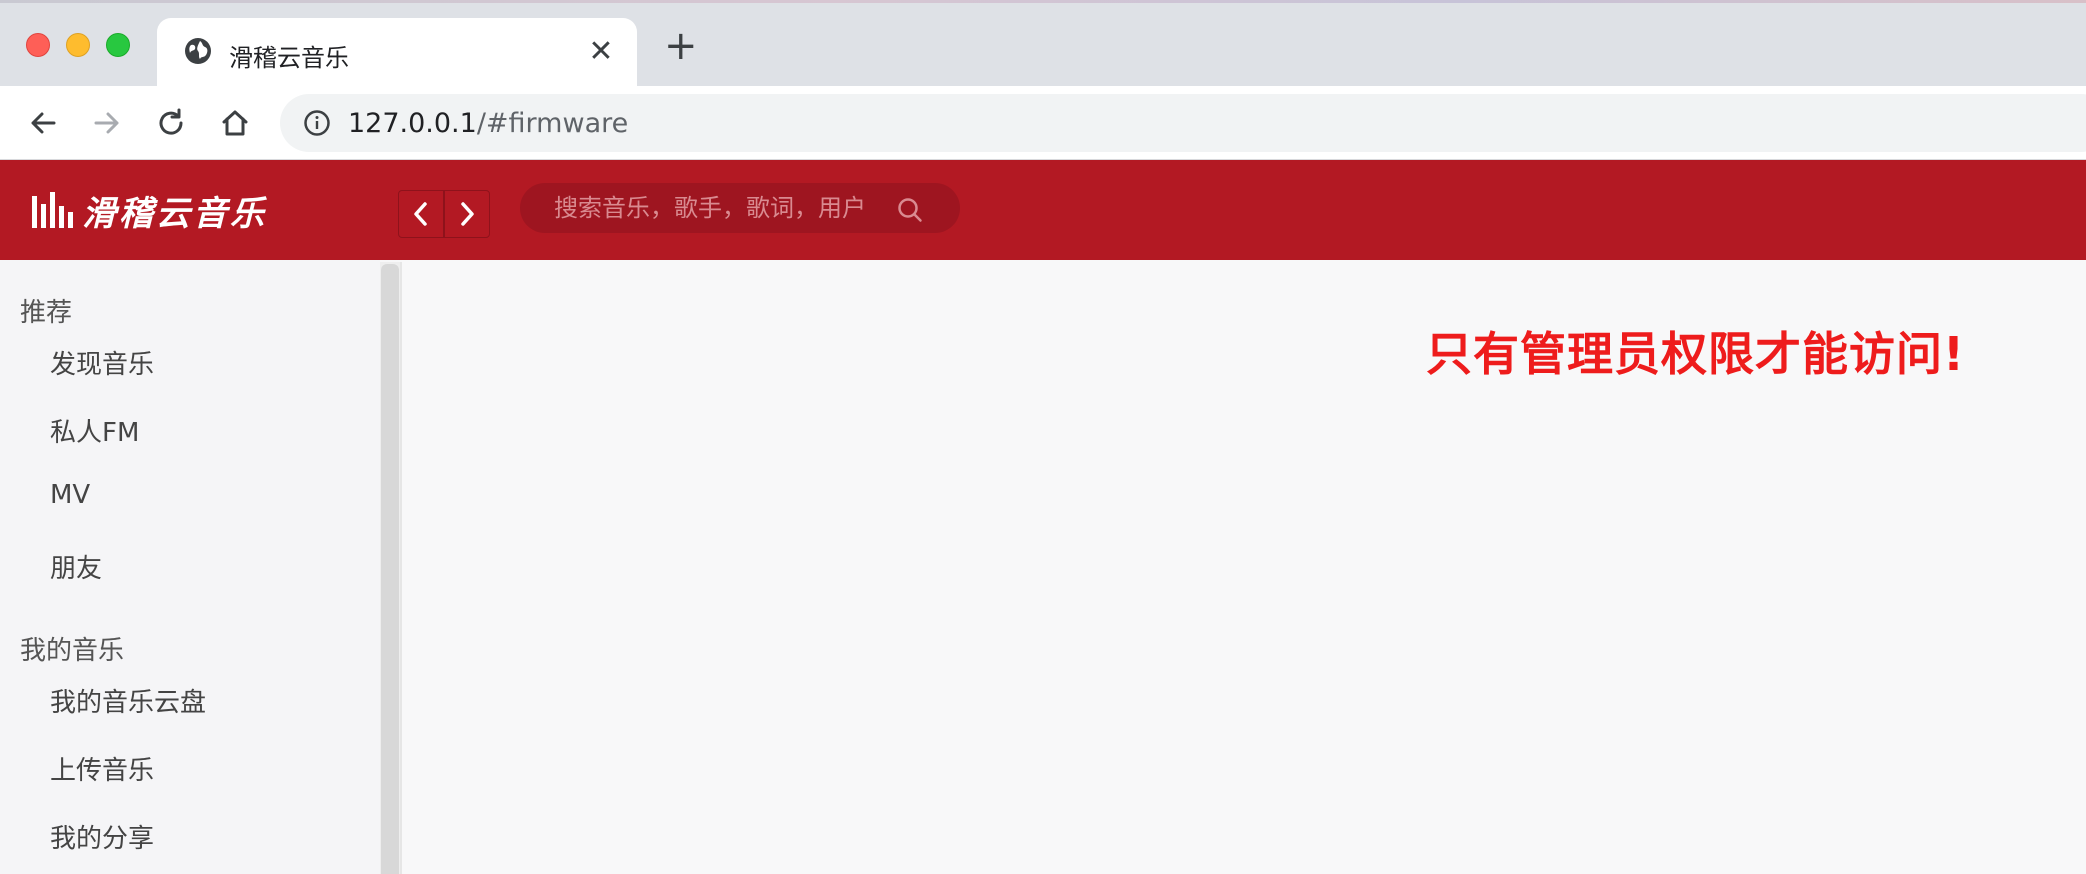  Describe the element at coordinates (289, 58) in the screenshot. I see `tab-title: 滑稽云音乐` at that location.